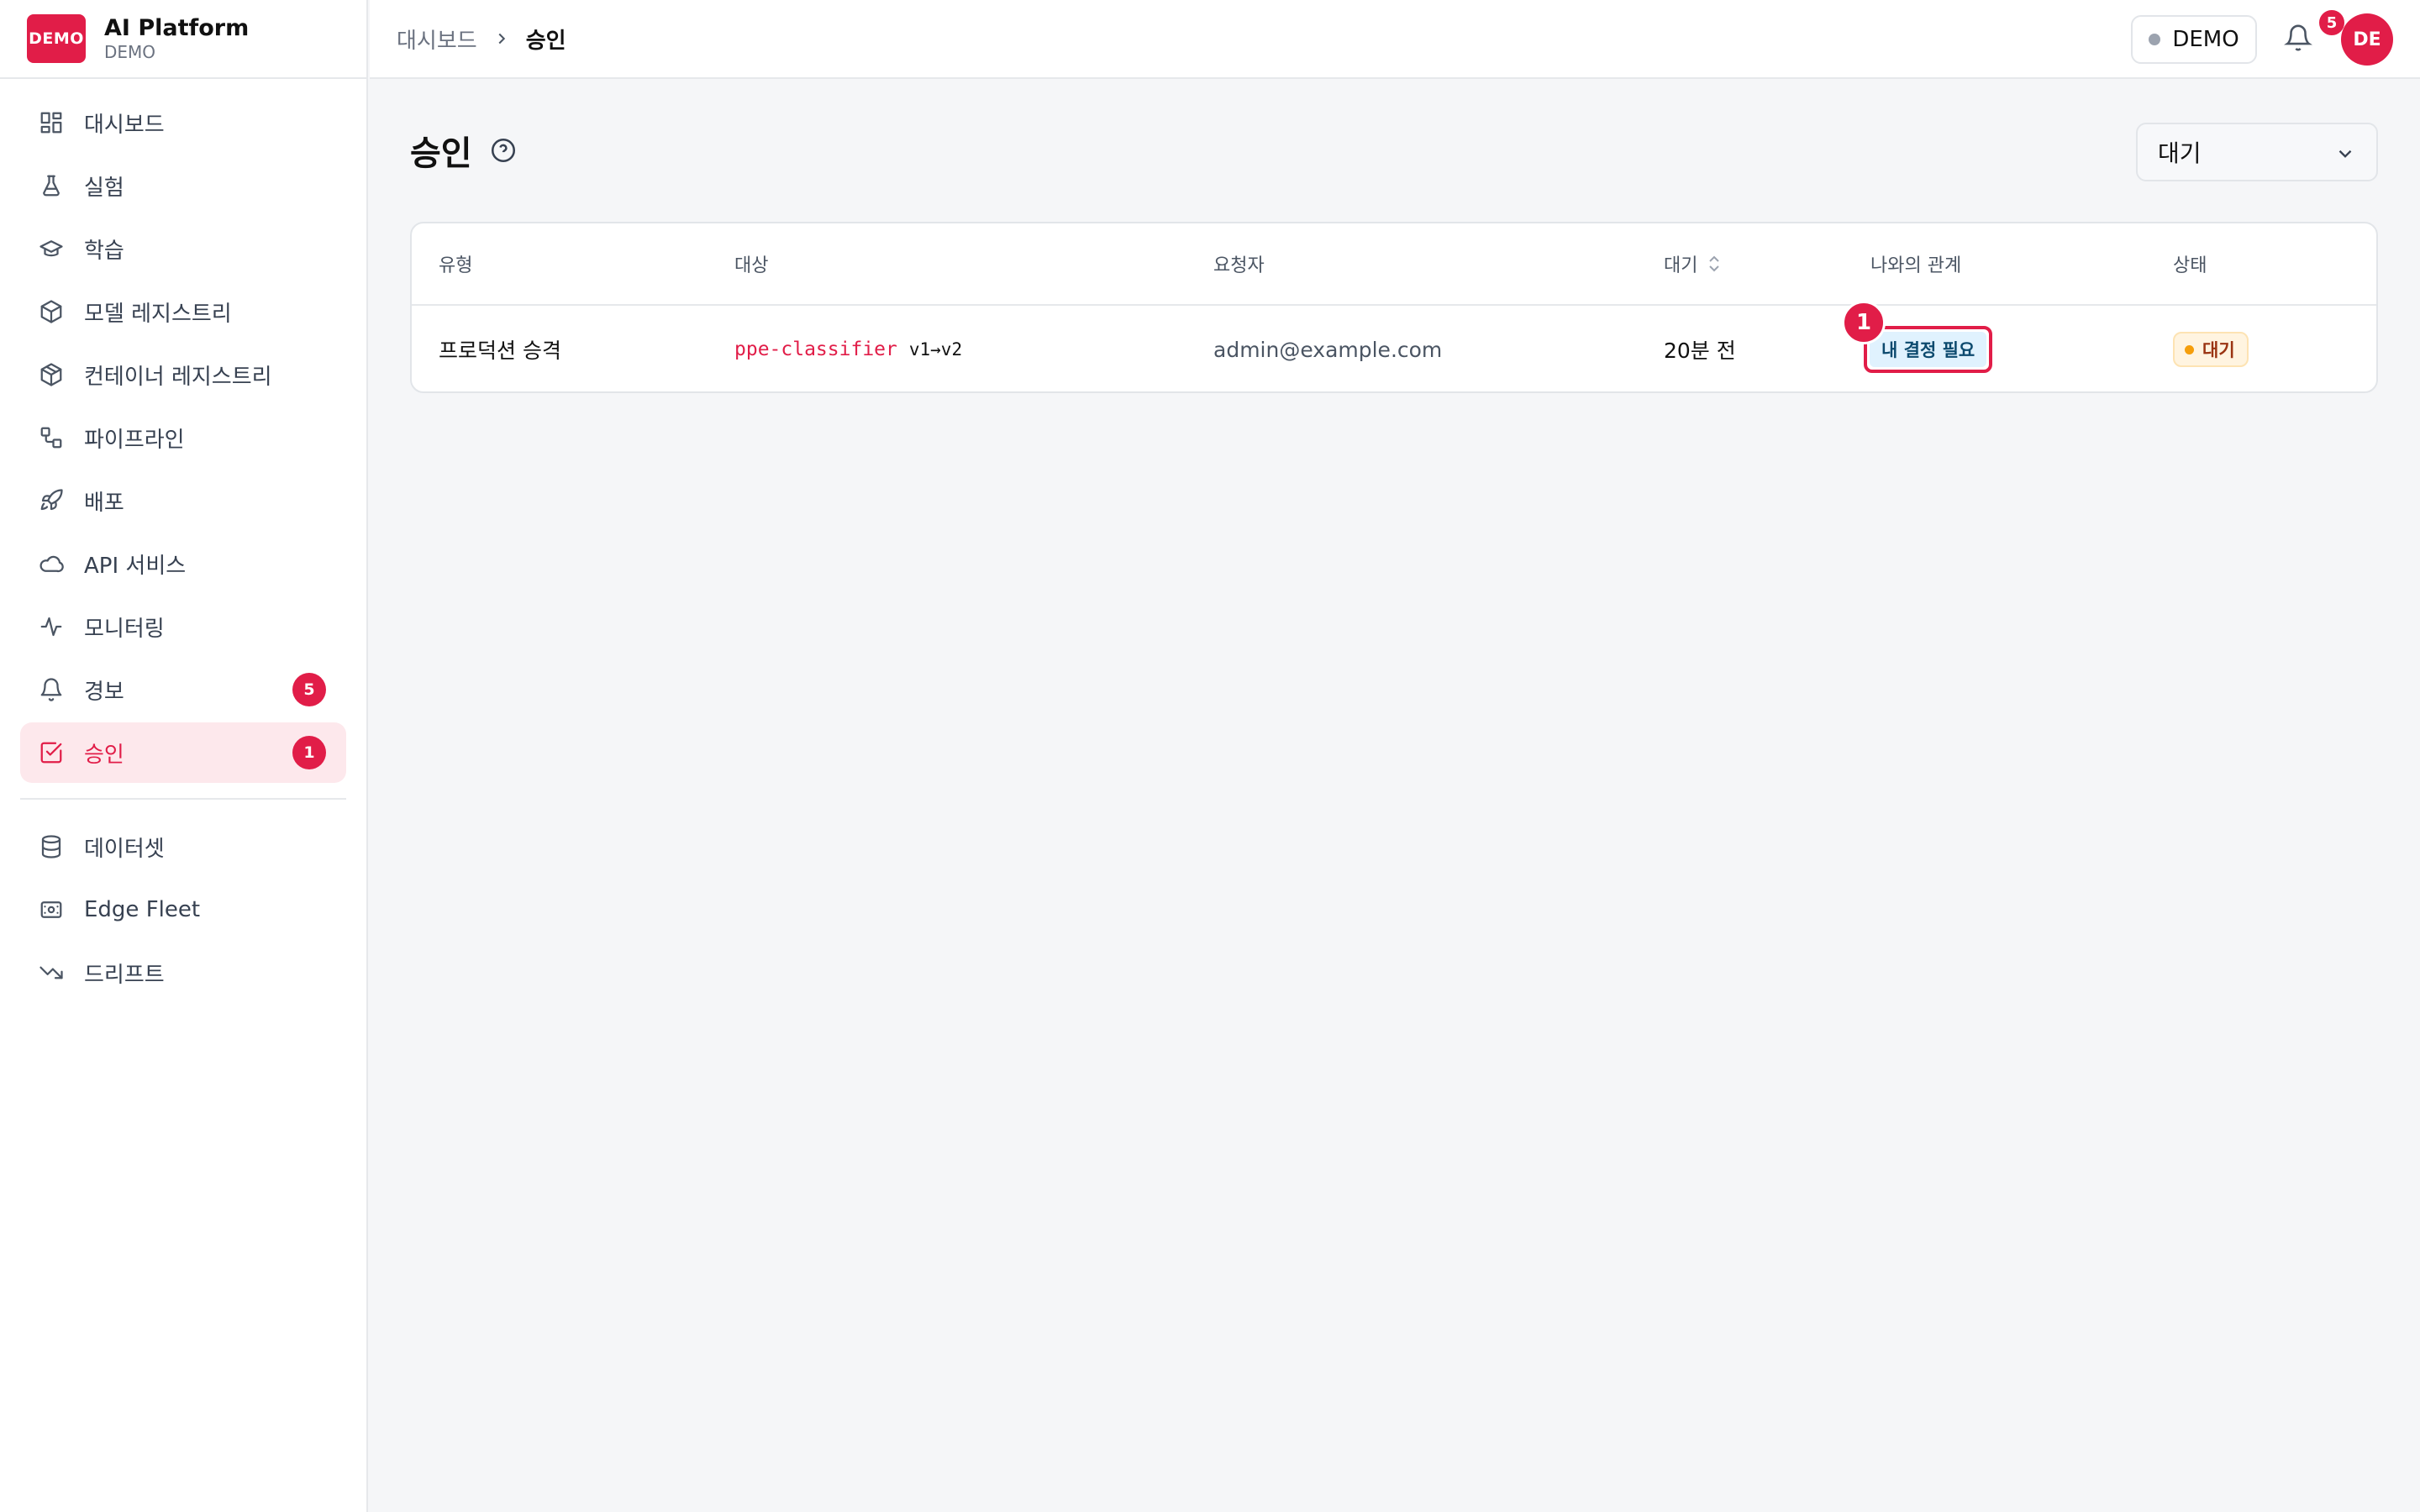  Describe the element at coordinates (52, 626) in the screenshot. I see `activity-icon` at that location.